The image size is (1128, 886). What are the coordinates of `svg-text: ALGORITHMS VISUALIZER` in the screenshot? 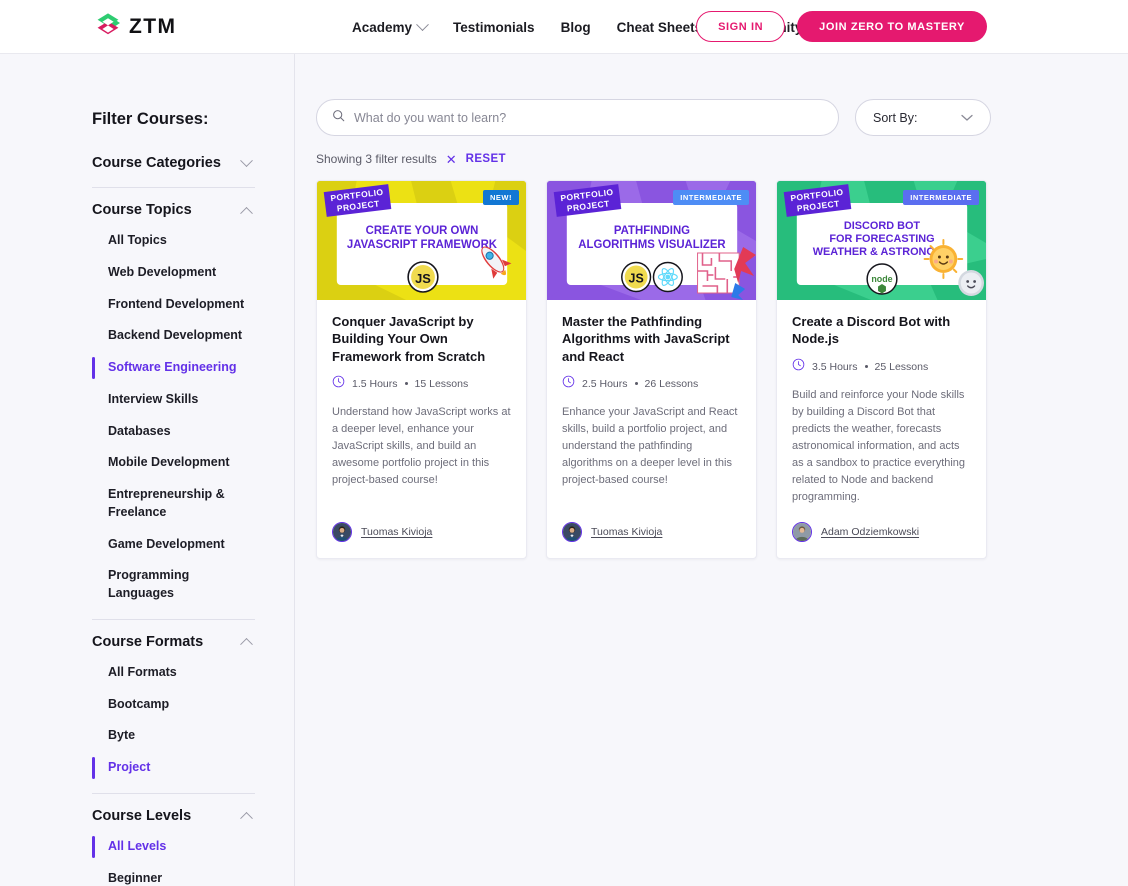 It's located at (652, 245).